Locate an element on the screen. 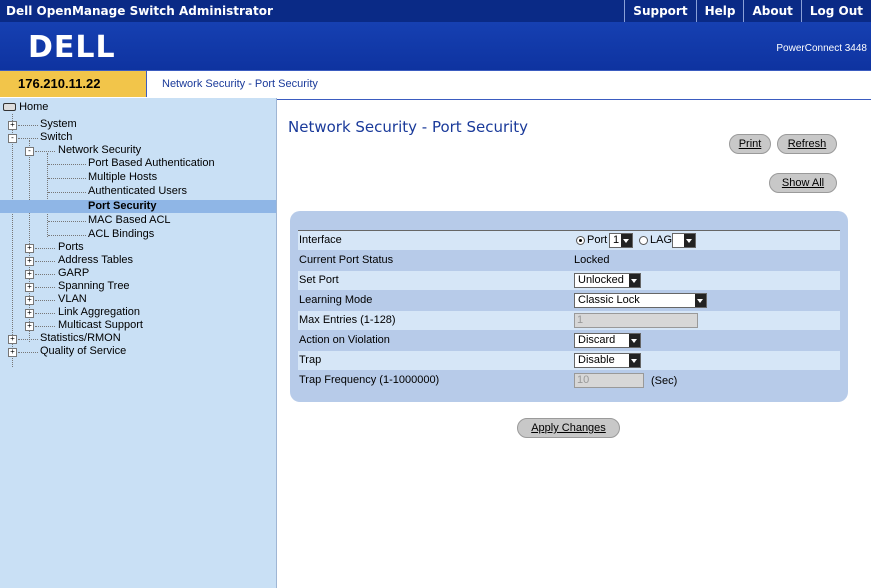 This screenshot has height=588, width=871. trap-frequency-label: Trap Frequency (1-1000000) is located at coordinates (369, 380).